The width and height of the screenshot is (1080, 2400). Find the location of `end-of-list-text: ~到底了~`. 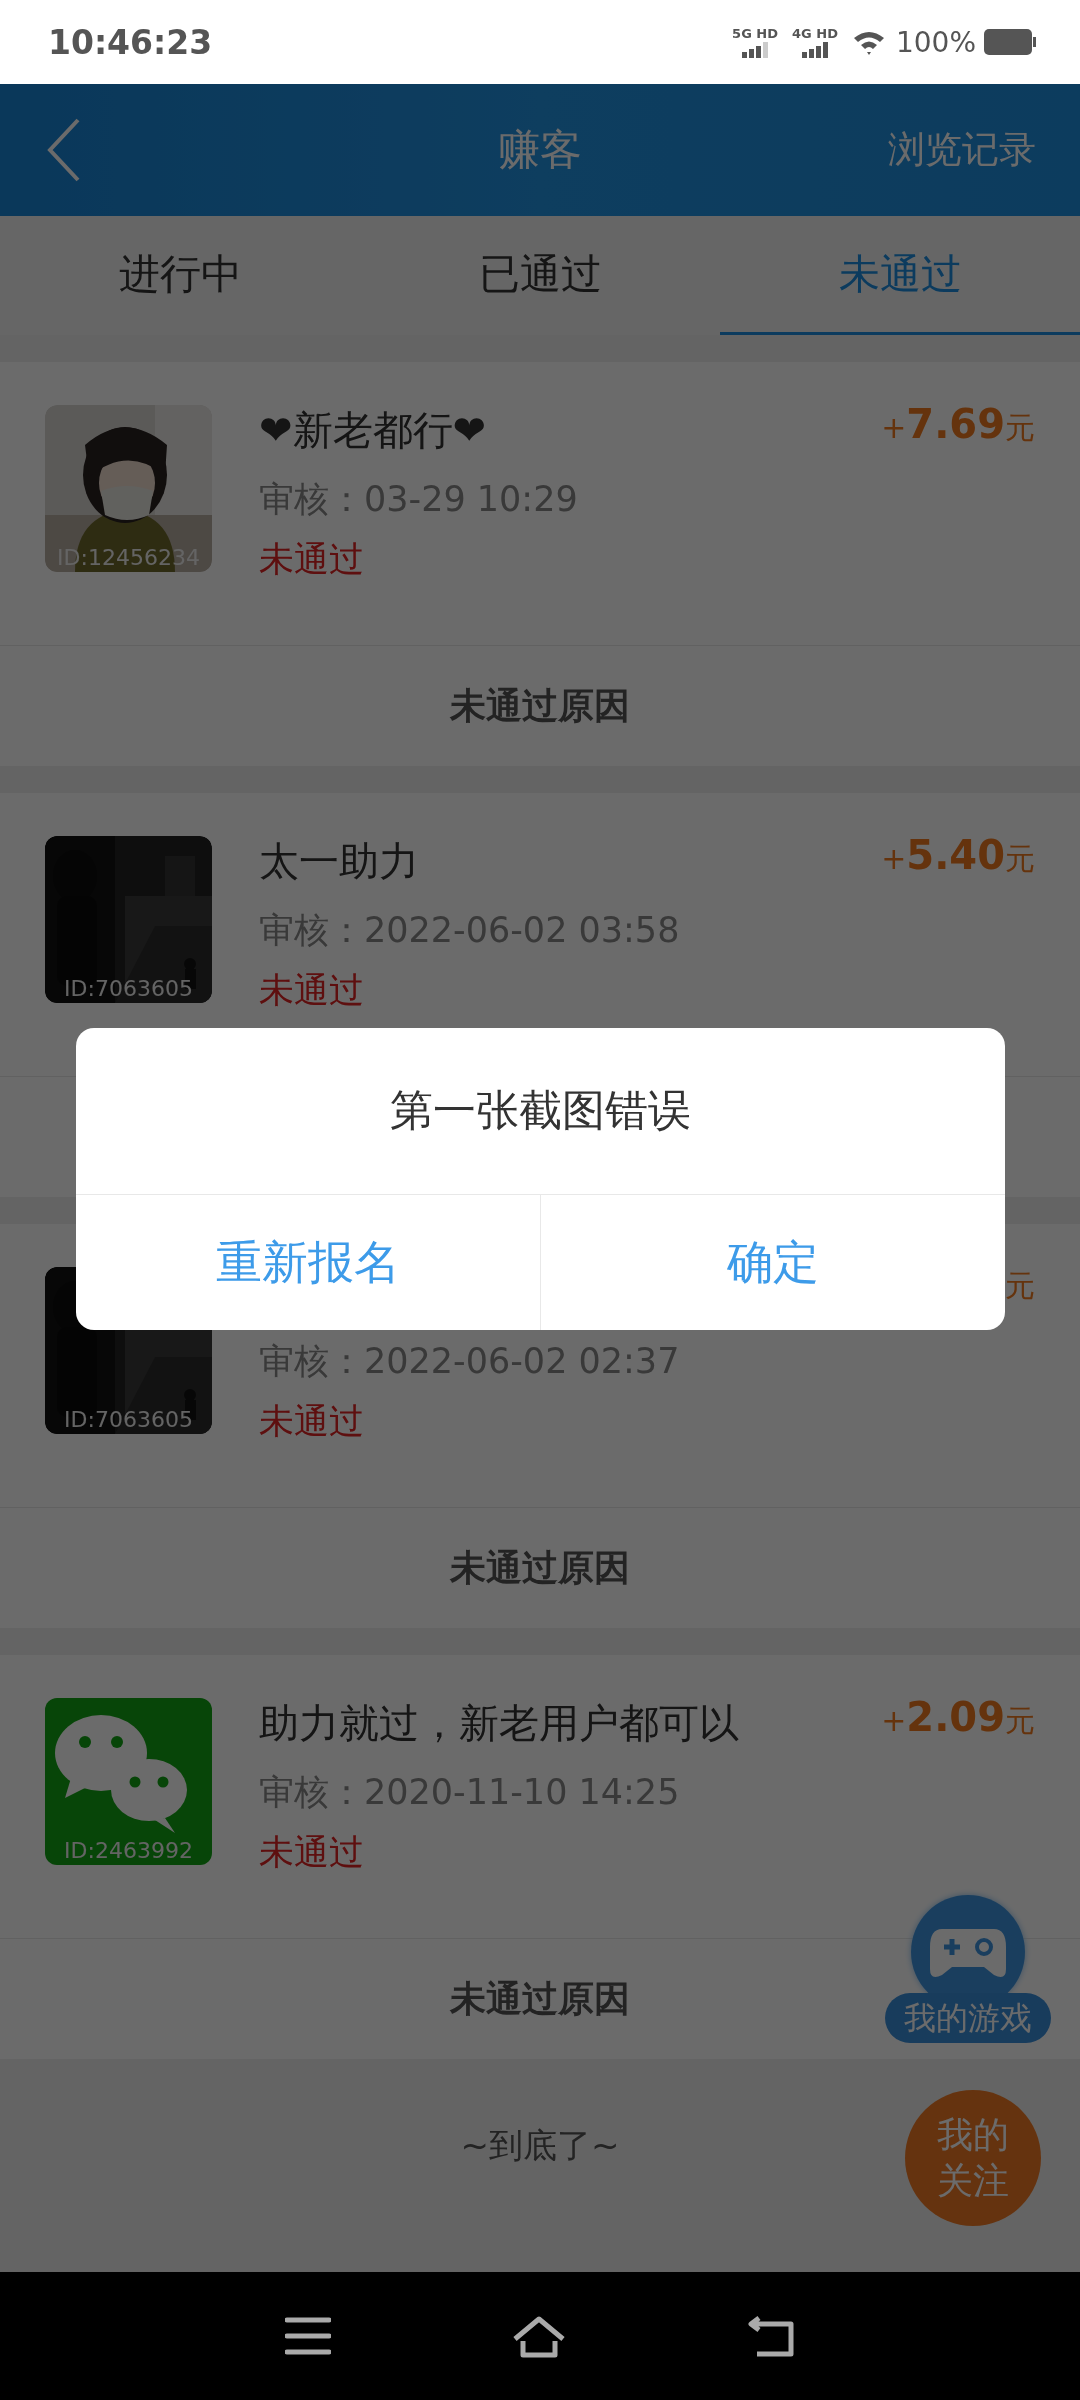

end-of-list-text: ~到底了~ is located at coordinates (540, 2145).